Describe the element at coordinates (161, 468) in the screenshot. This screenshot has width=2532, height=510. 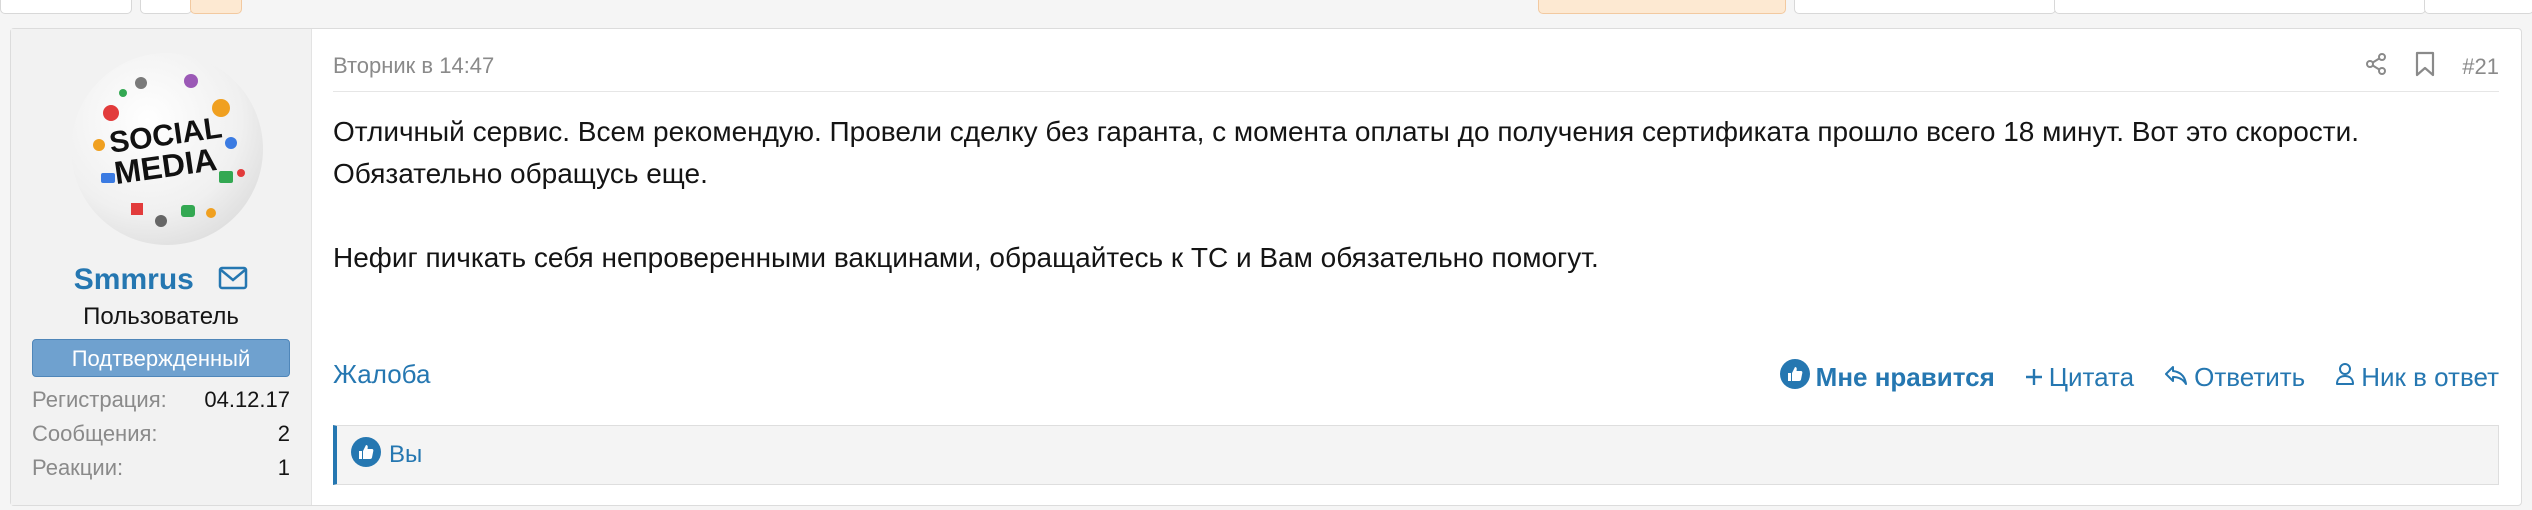
I see `stat-reactions: Реакции: 1` at that location.